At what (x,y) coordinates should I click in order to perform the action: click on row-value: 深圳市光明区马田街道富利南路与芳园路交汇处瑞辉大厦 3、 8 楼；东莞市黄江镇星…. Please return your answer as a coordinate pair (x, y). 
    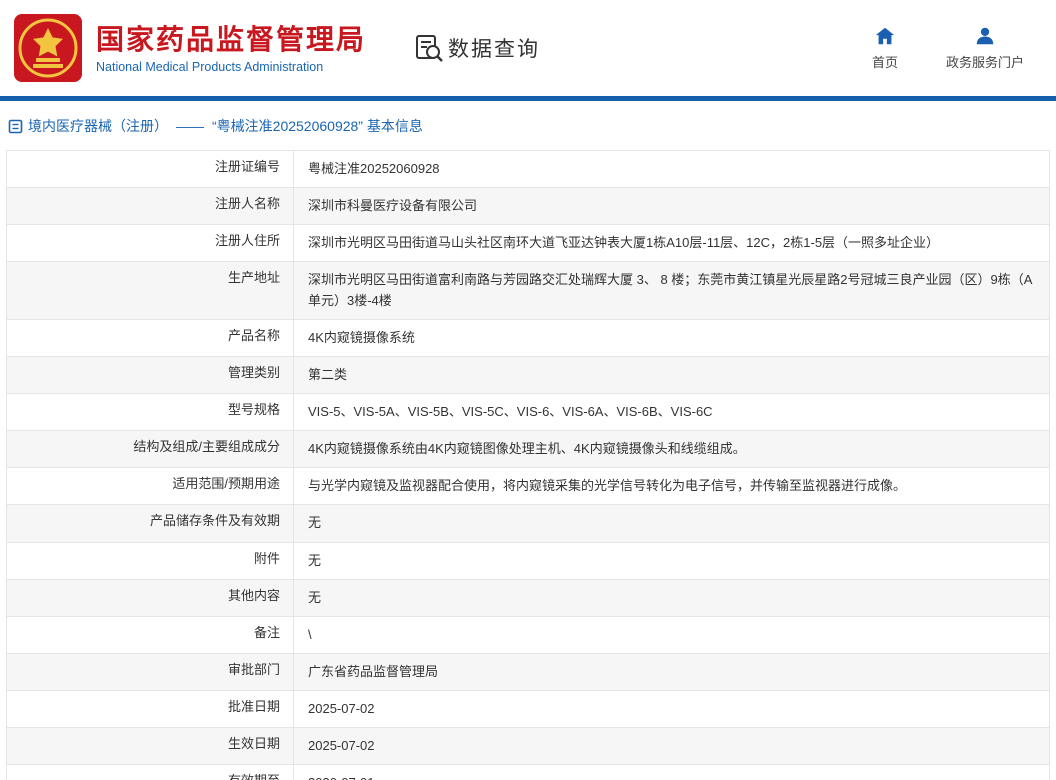
    Looking at the image, I should click on (670, 290).